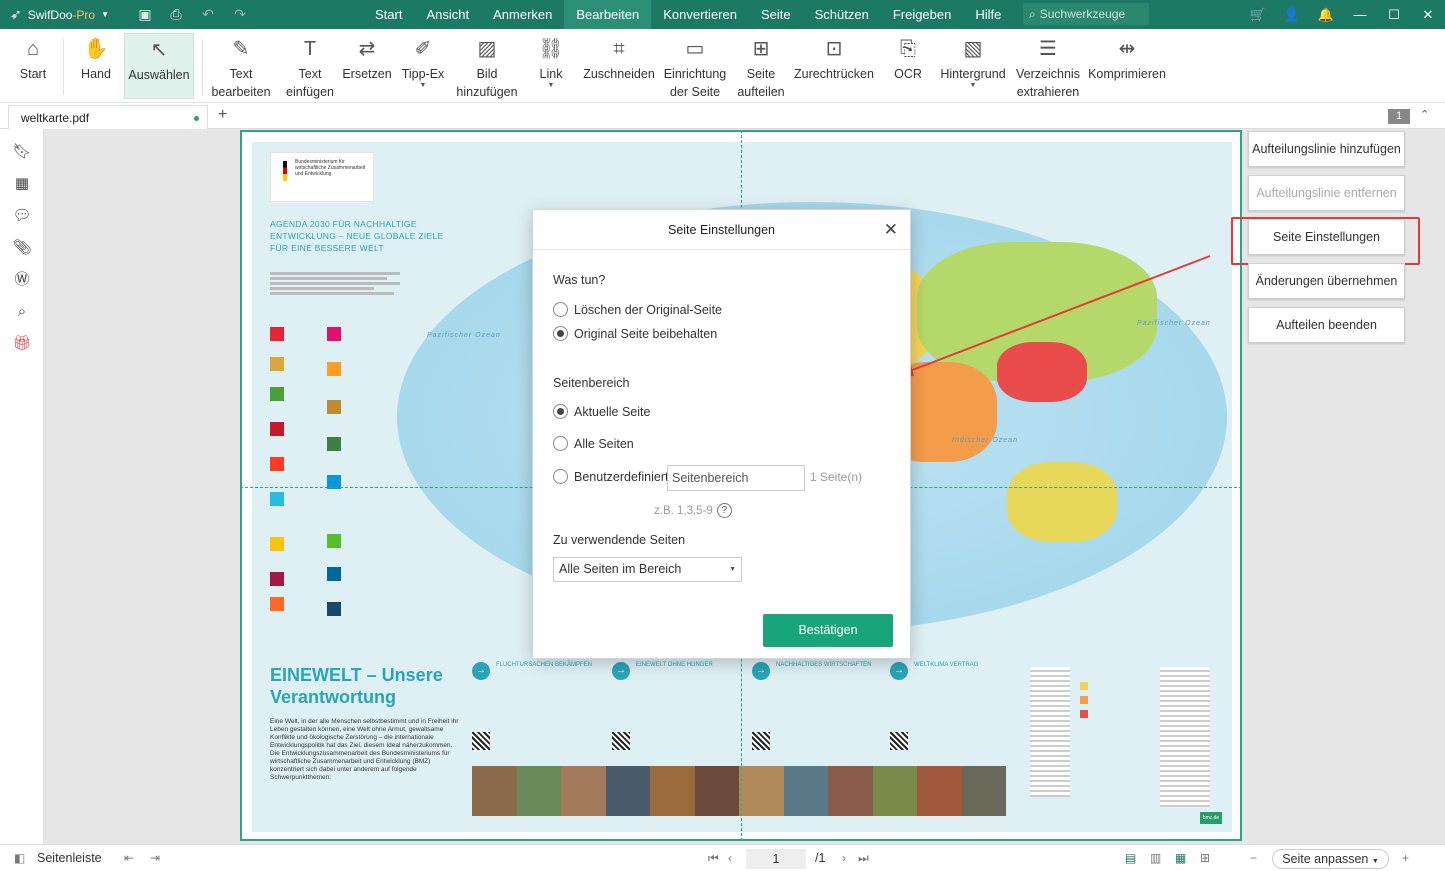  I want to click on document-tab-bar: weltkarte.pdf + 1 ⌃, so click(722, 116).